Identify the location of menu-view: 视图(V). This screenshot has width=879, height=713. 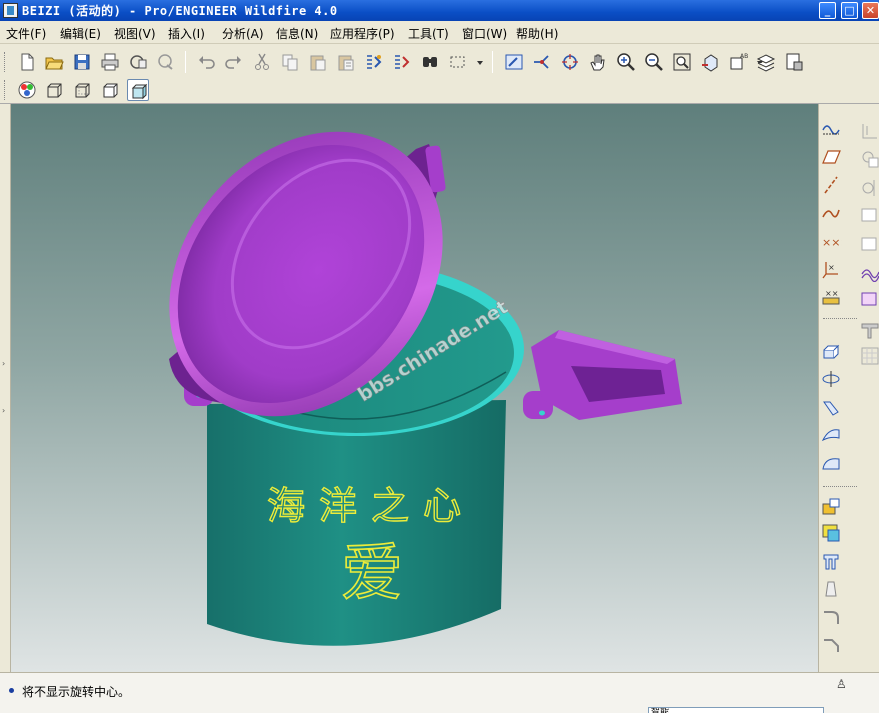
(135, 33).